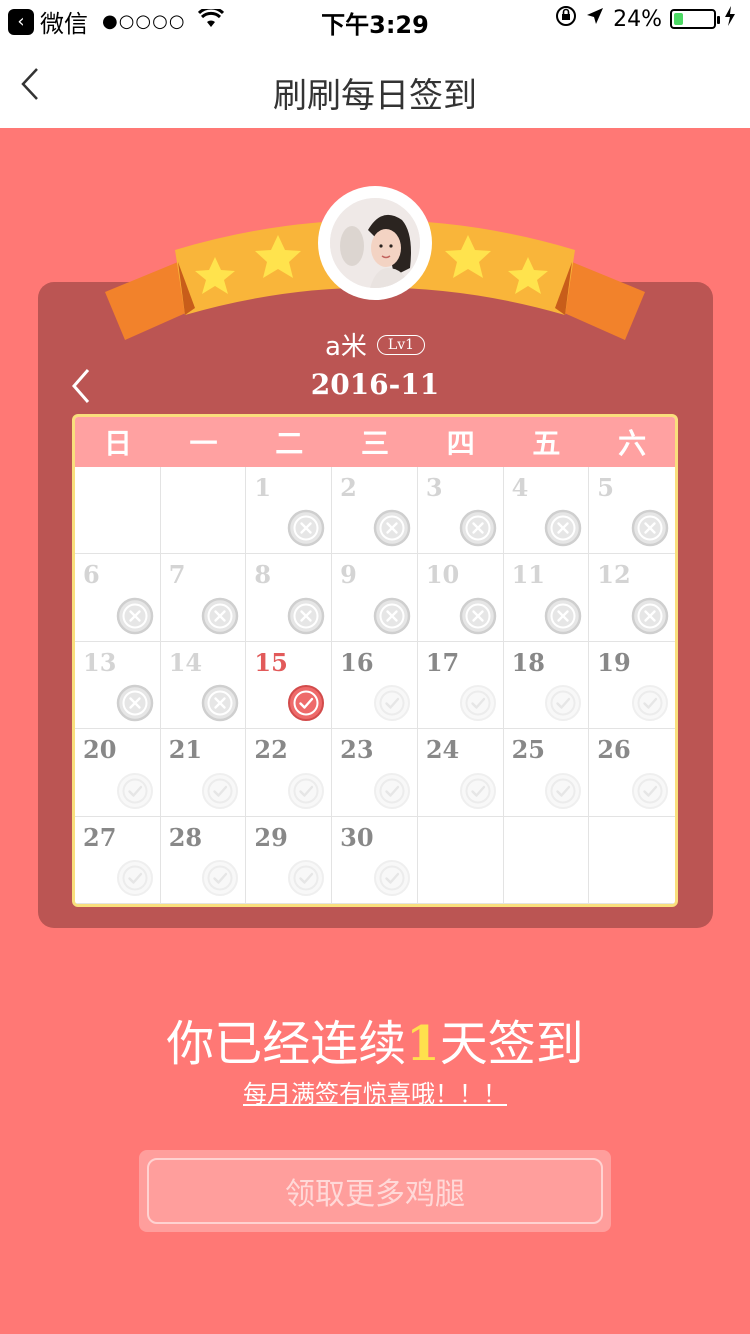 Image resolution: width=750 pixels, height=1334 pixels. What do you see at coordinates (595, 19) in the screenshot?
I see `location-arrow-icon` at bounding box center [595, 19].